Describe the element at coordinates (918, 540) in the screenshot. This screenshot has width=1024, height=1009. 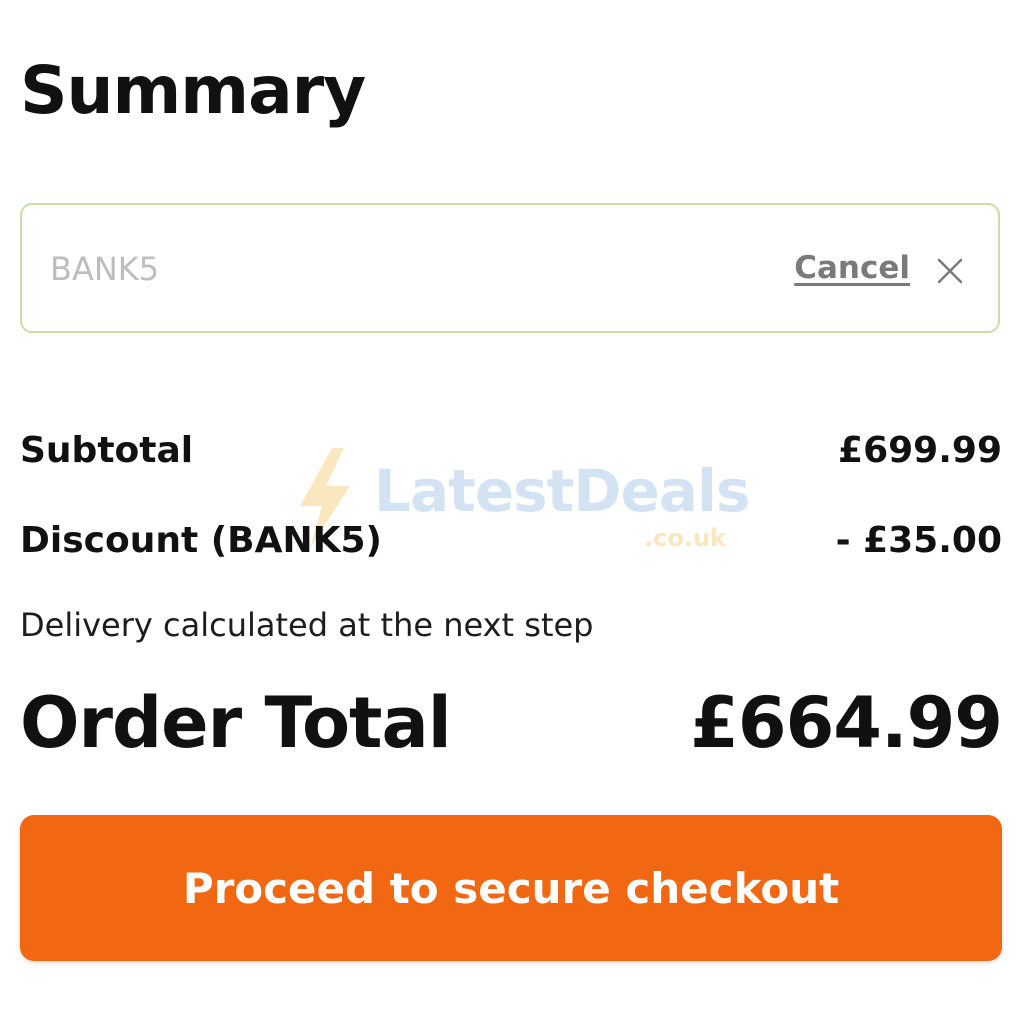
I see `discount-value: - £35.00` at that location.